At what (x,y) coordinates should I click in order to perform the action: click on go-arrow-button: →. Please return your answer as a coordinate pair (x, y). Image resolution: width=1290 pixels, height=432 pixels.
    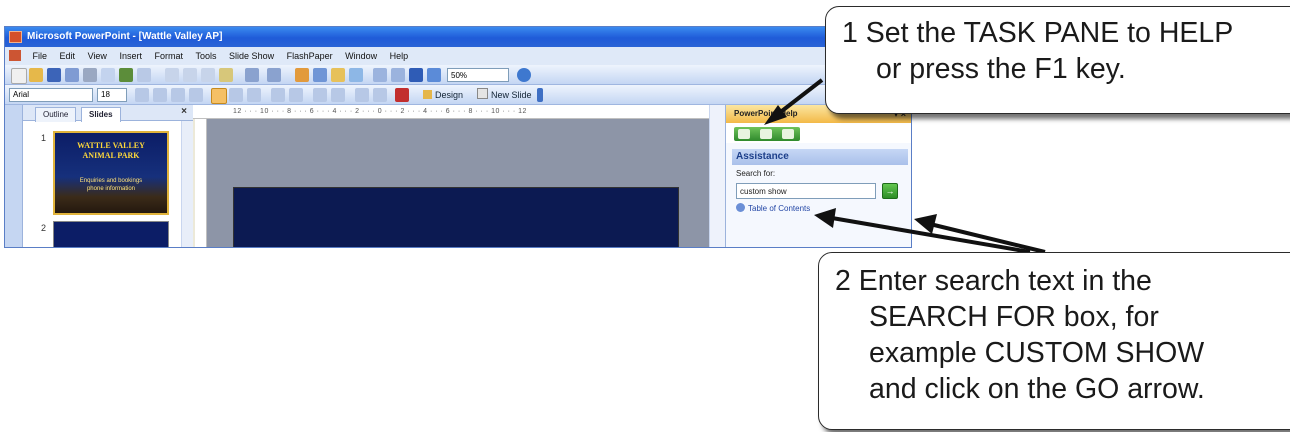
    Looking at the image, I should click on (890, 191).